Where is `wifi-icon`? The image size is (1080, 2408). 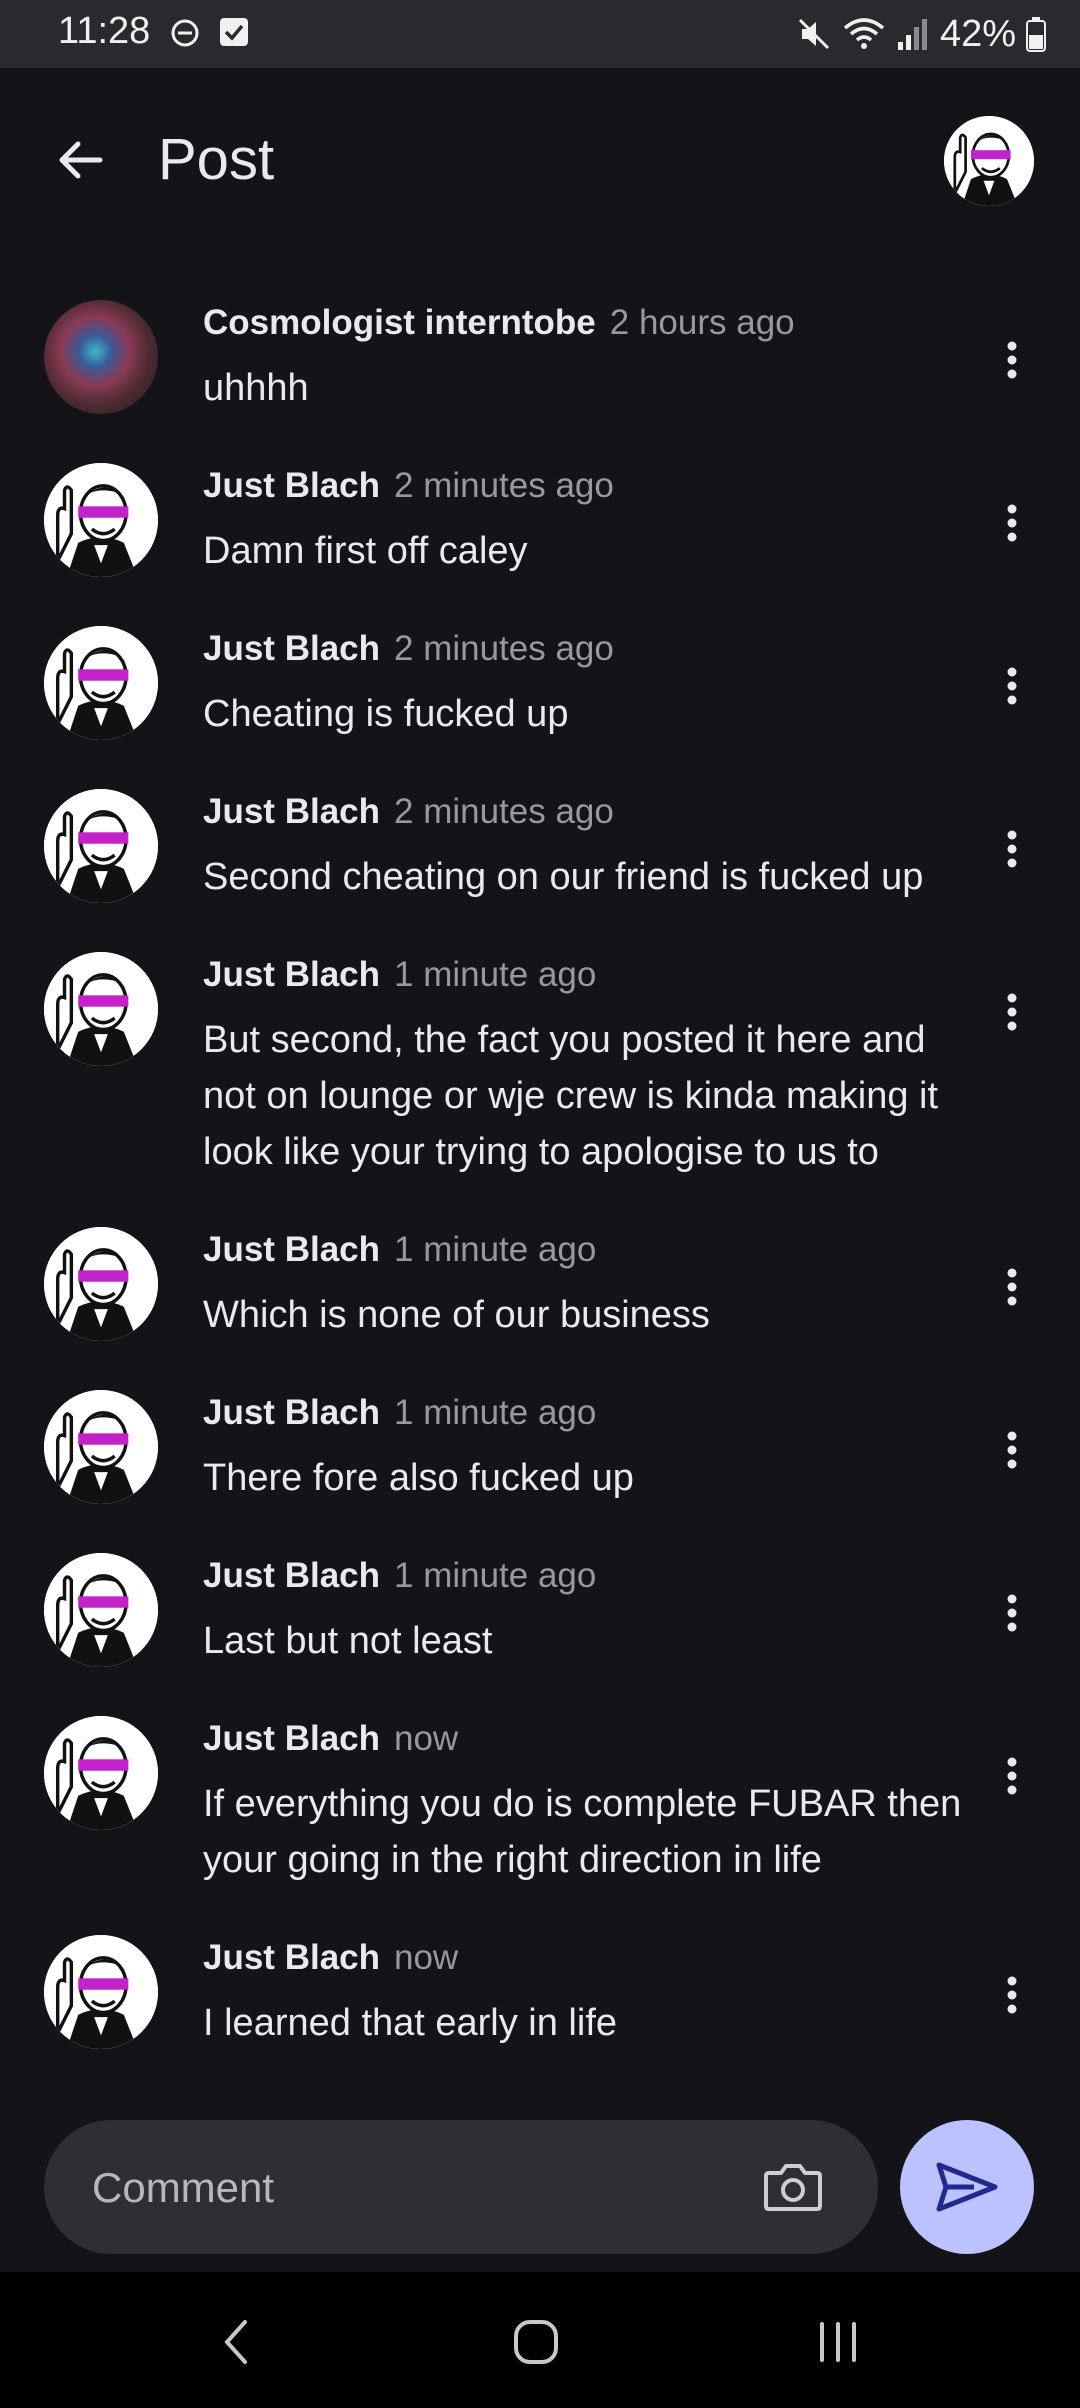
wifi-icon is located at coordinates (864, 33).